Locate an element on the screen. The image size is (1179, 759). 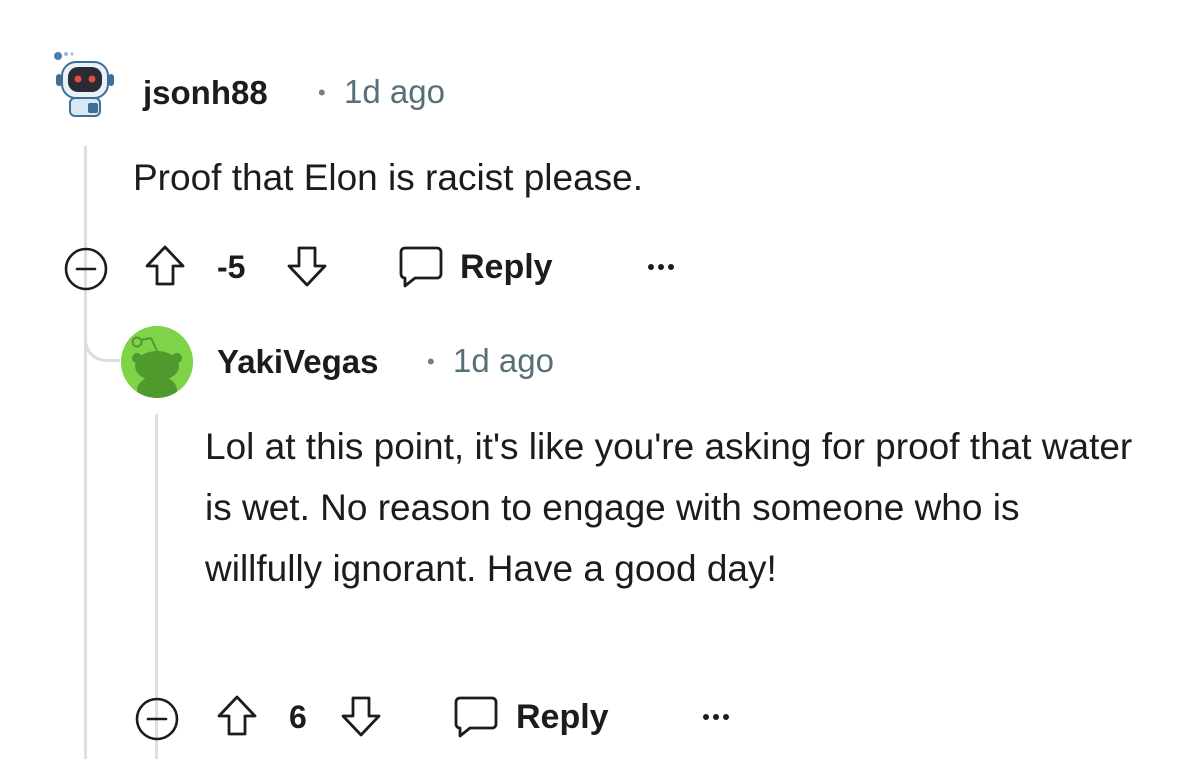
robot-avatar-icon is located at coordinates (84, 84).